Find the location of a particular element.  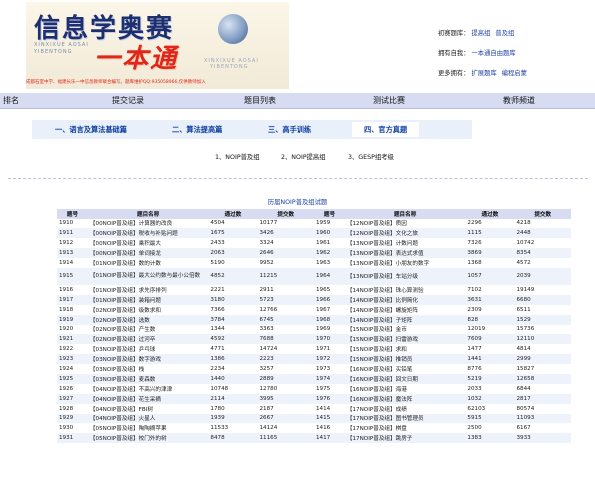

problem-title-link: 【03NOIP普及组】栈 is located at coordinates (148, 369).